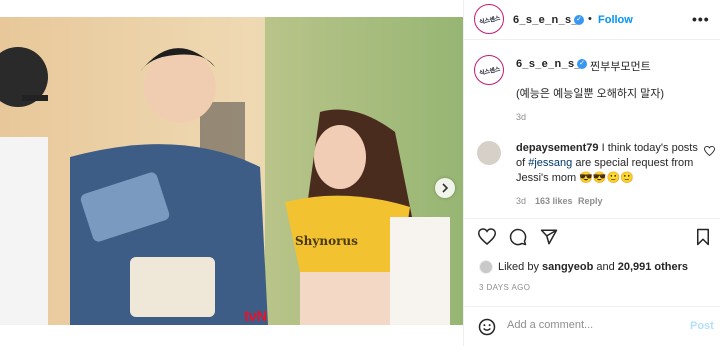  I want to click on comment-heart-icon, so click(709, 151).